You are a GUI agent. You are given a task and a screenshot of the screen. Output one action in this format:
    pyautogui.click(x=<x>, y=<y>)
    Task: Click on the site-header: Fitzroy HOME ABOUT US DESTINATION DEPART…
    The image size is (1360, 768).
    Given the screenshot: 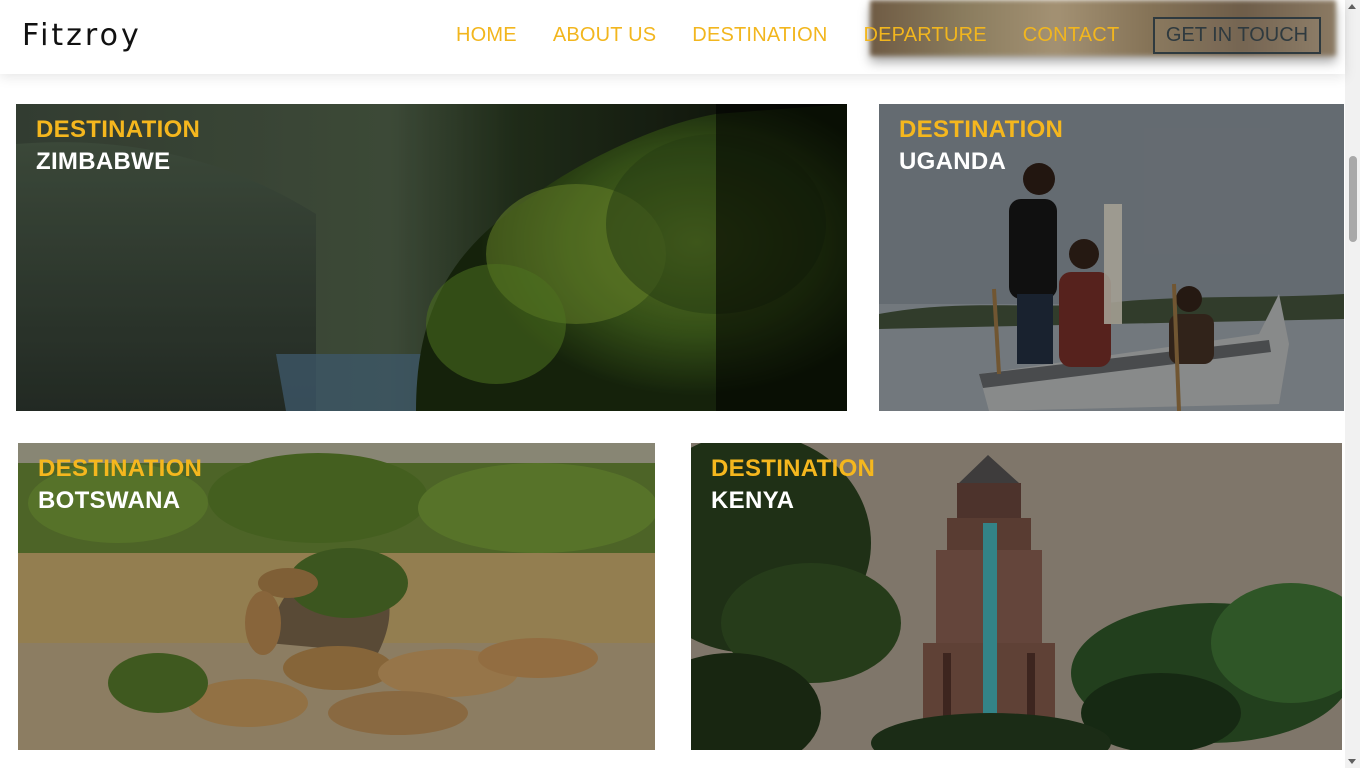 What is the action you would take?
    pyautogui.click(x=672, y=37)
    